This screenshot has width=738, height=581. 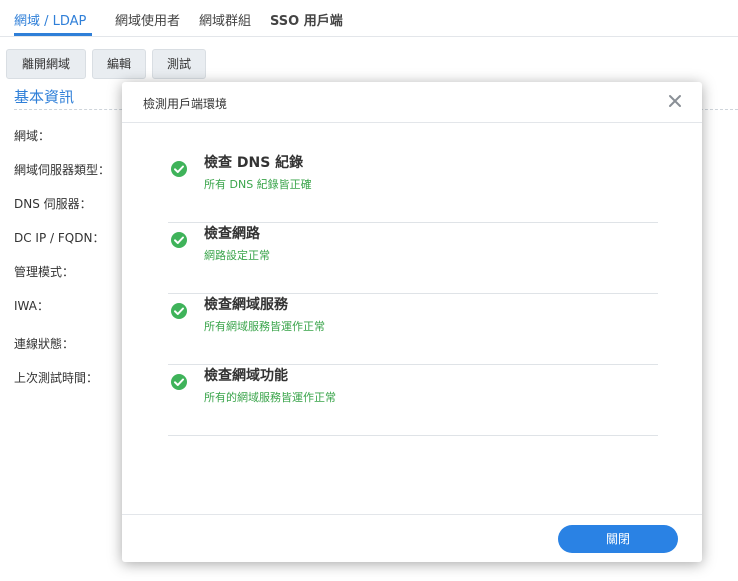 I want to click on check-item-description: 所有的網域服務皆運作正常, so click(x=270, y=397).